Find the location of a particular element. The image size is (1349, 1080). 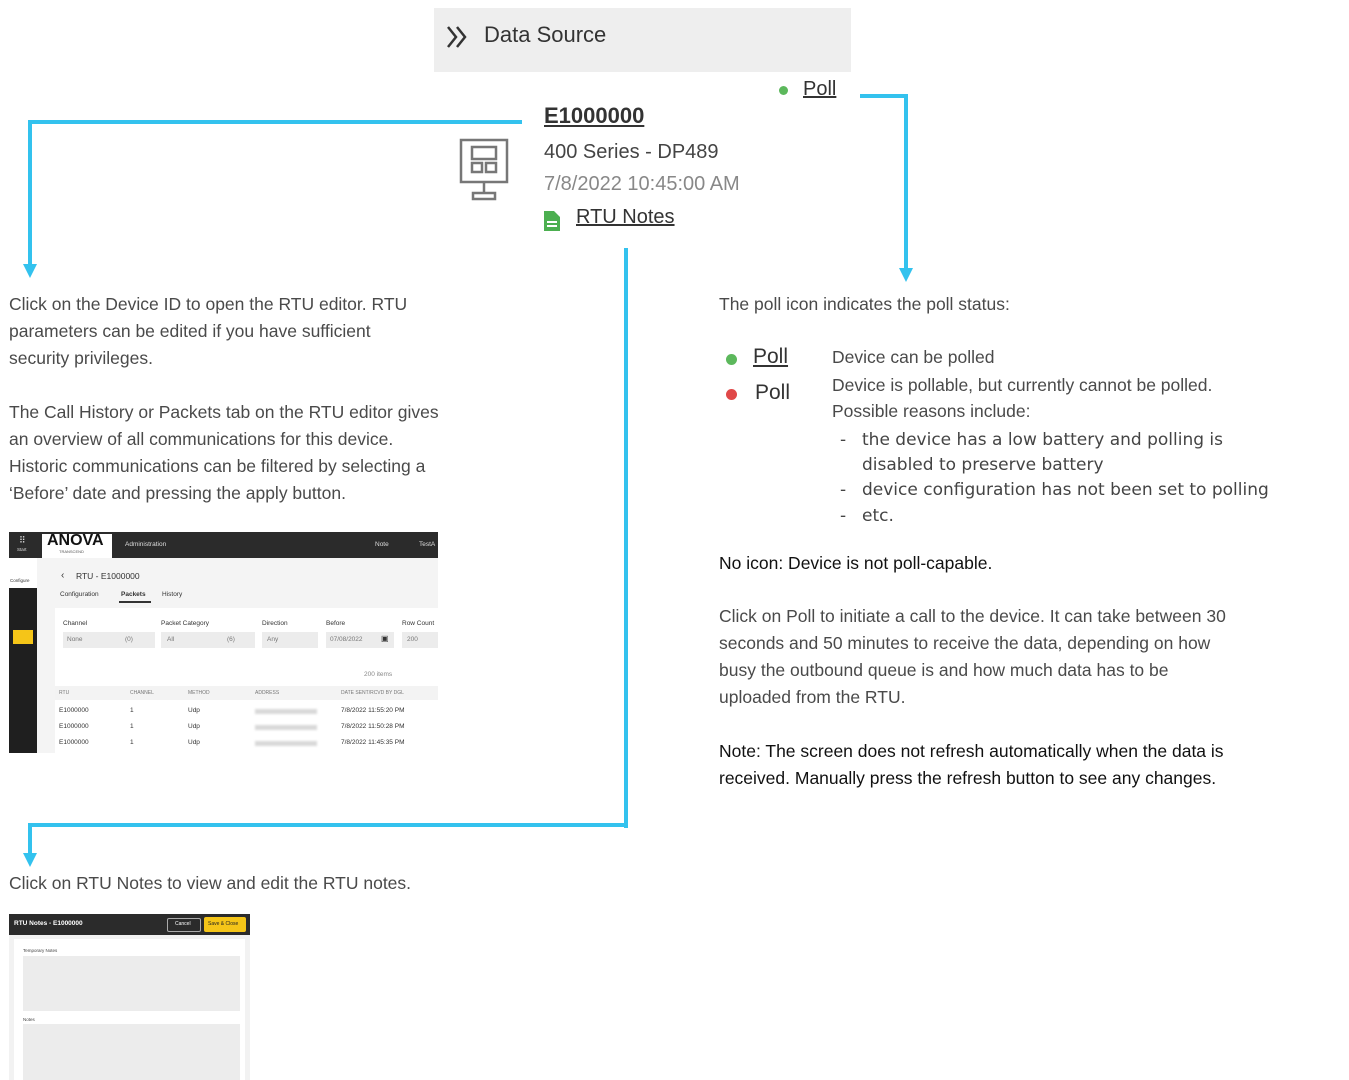

packets-panel is located at coordinates (246, 680).